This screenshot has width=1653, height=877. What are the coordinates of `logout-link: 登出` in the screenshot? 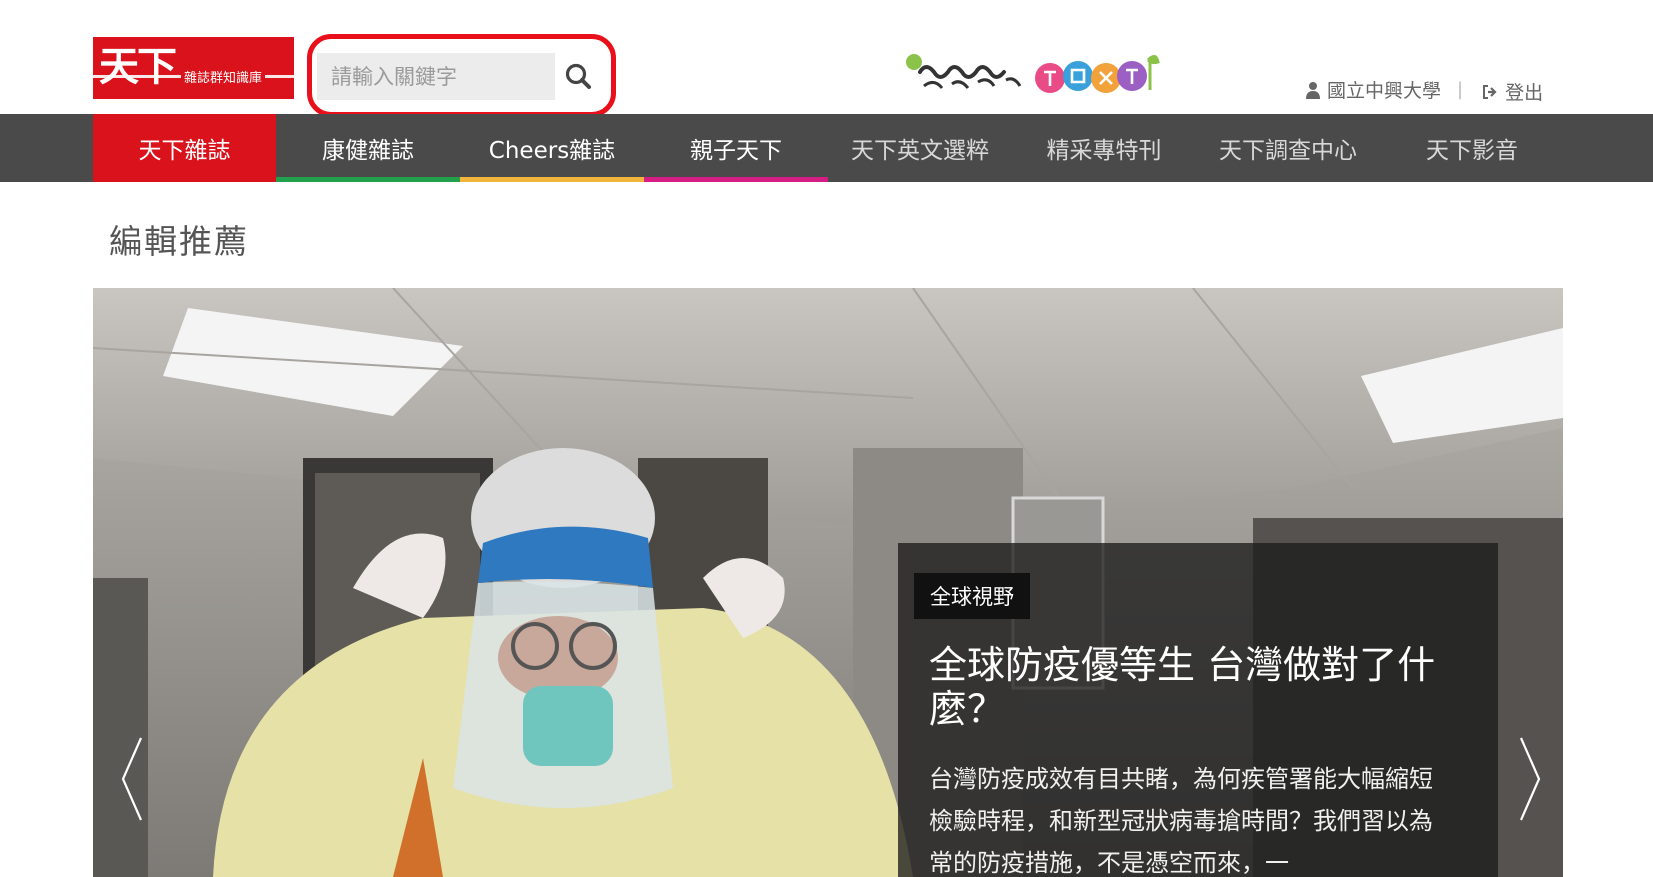 It's located at (1512, 91).